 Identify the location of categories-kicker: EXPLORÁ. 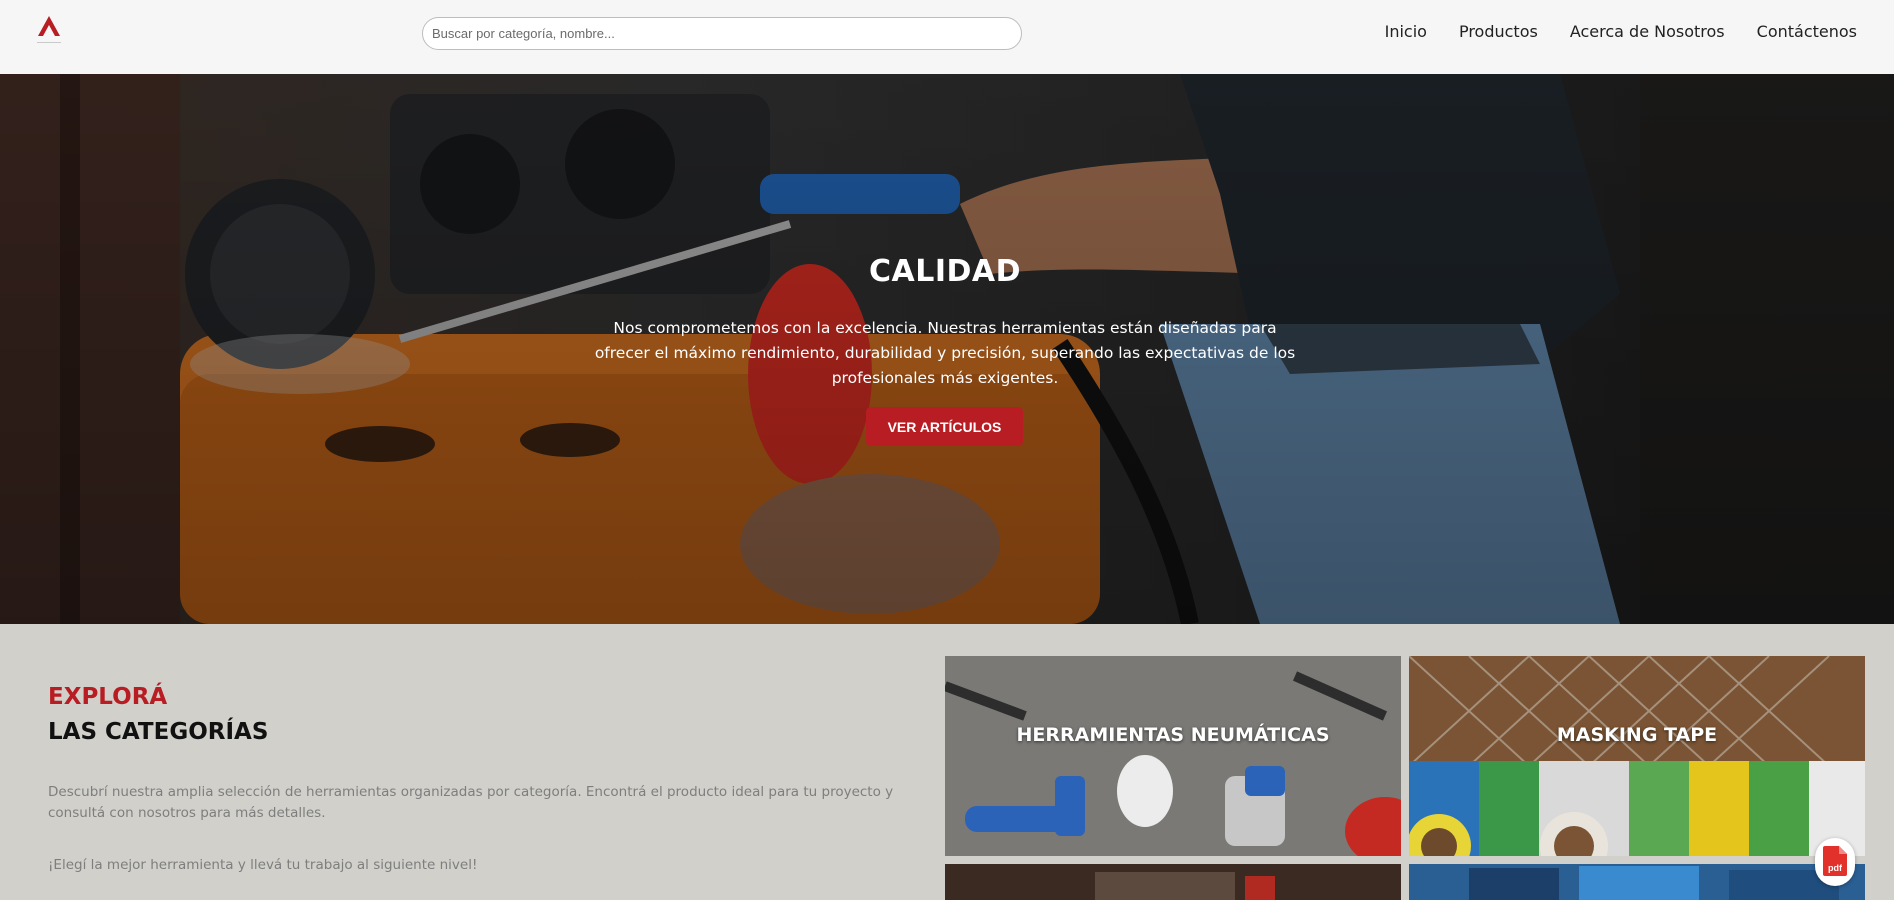
(108, 697).